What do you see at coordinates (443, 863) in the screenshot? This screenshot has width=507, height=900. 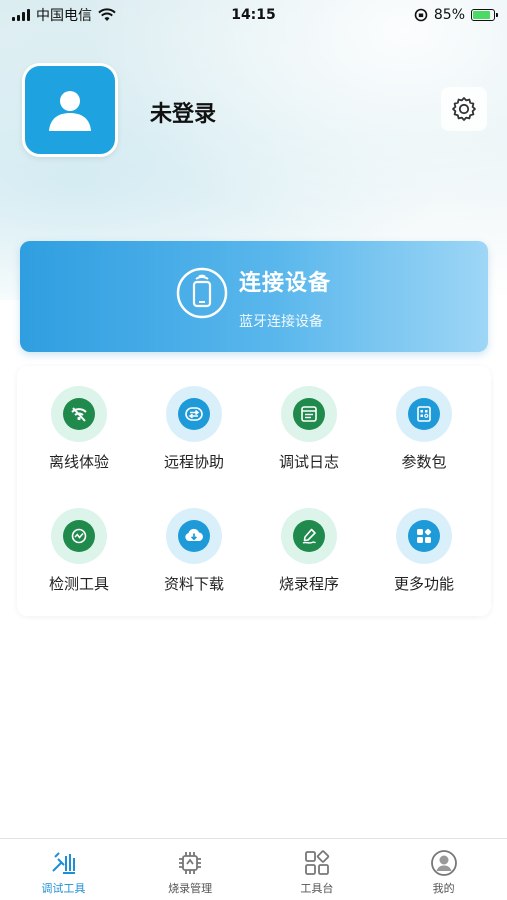 I see `user-profile-icon` at bounding box center [443, 863].